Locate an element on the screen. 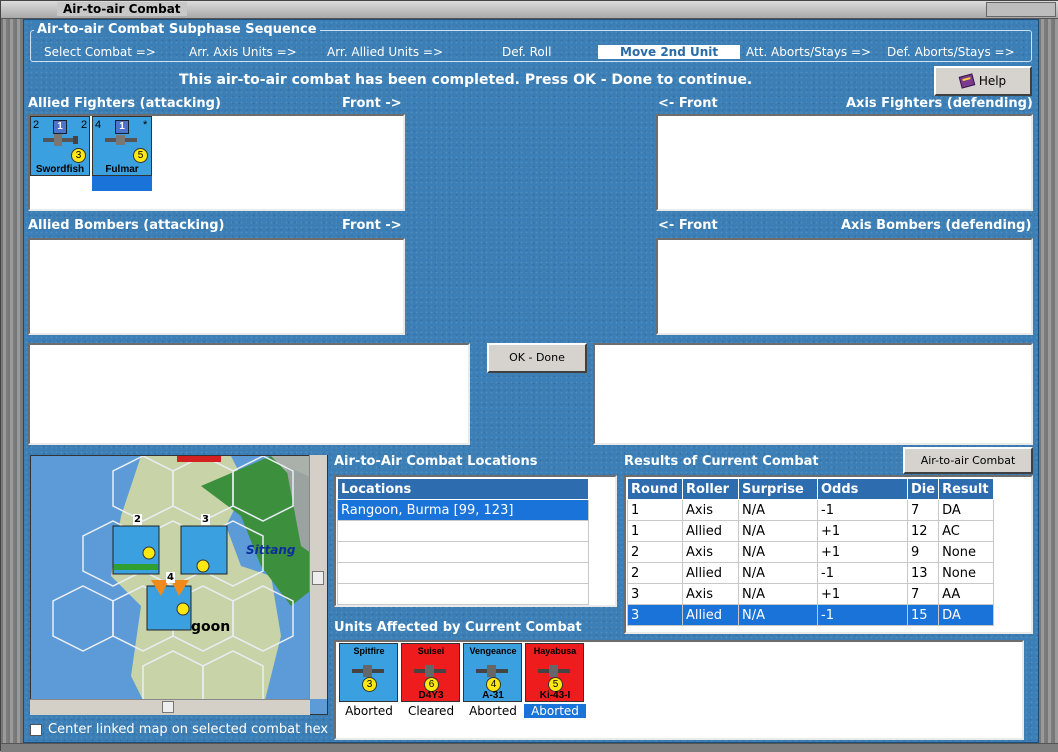  results-cell: Axis is located at coordinates (710, 510).